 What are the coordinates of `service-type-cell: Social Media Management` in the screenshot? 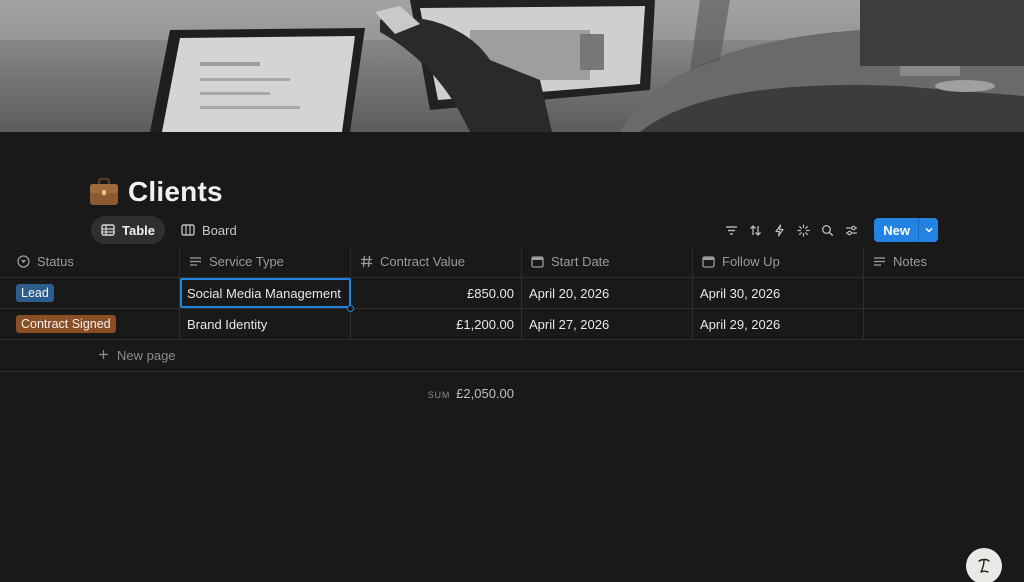 It's located at (265, 293).